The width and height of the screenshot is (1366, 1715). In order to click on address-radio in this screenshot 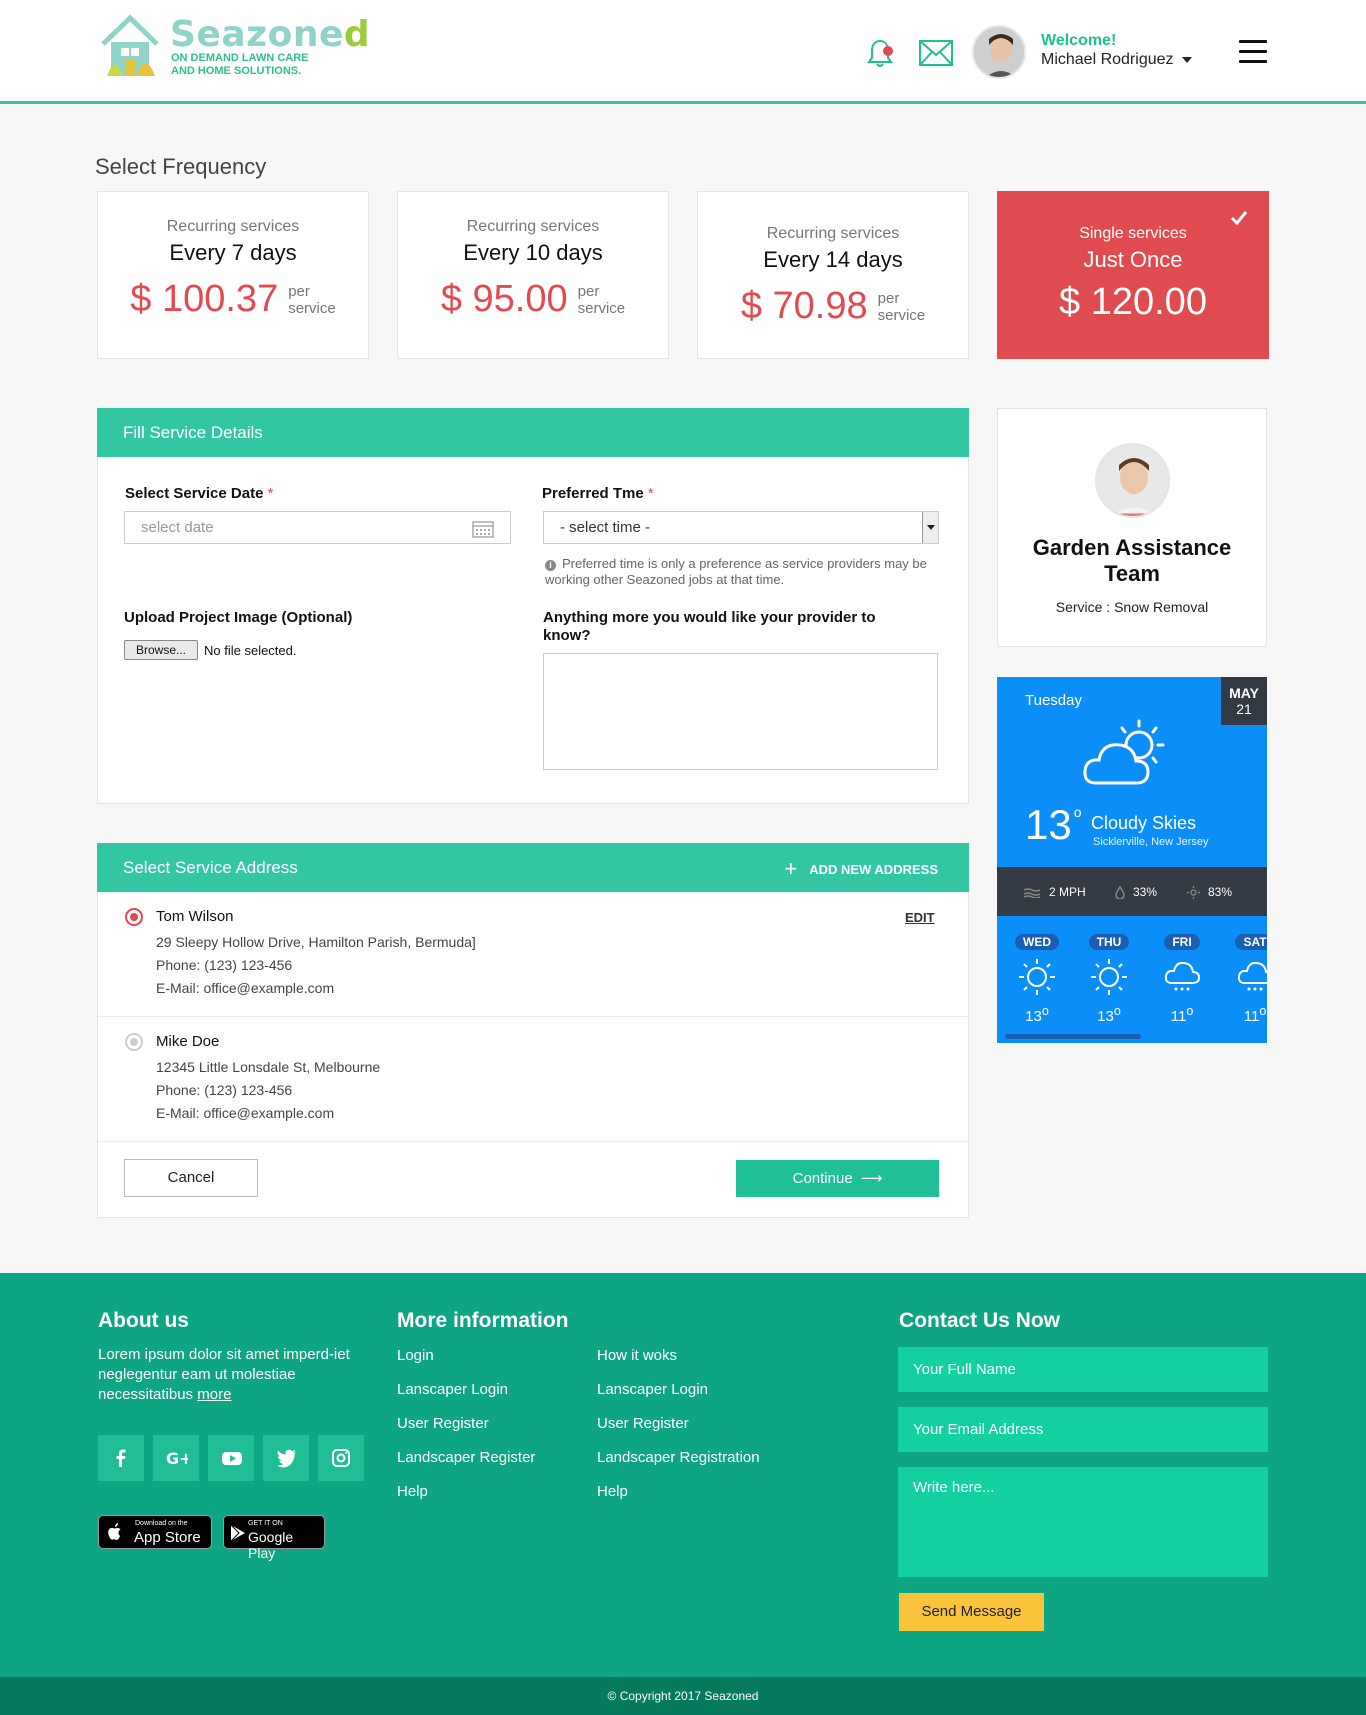, I will do `click(134, 1042)`.